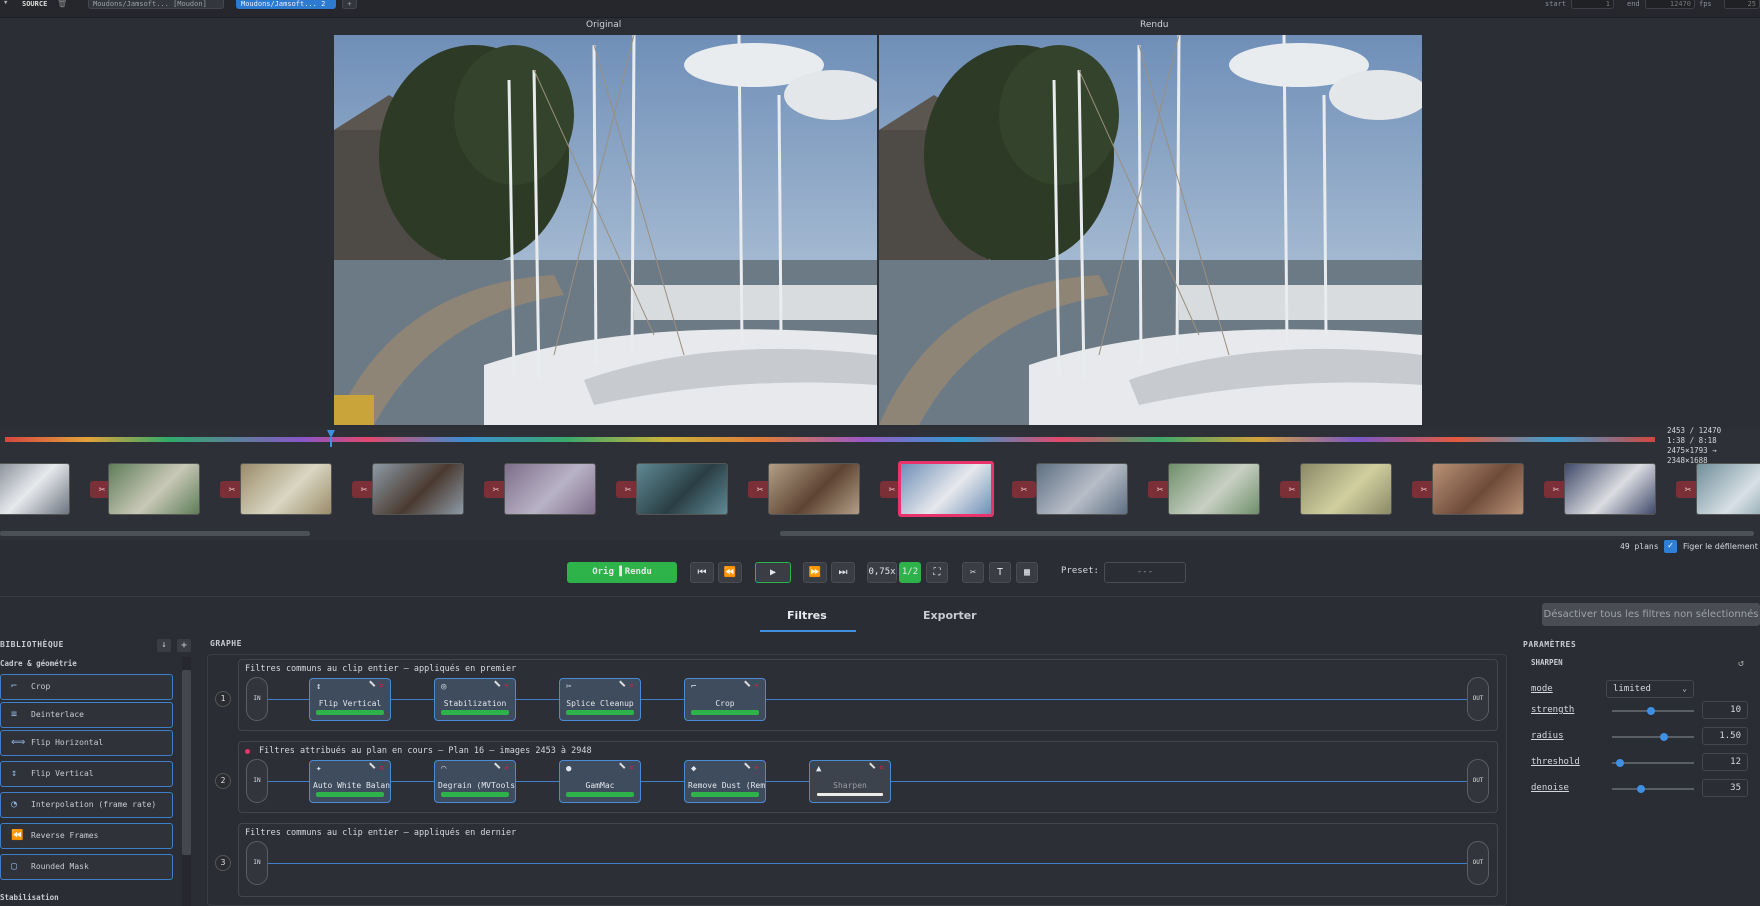 This screenshot has width=1760, height=906. Describe the element at coordinates (622, 572) in the screenshot. I see `orig-rendu-toggle: Orig ▌Rendu` at that location.